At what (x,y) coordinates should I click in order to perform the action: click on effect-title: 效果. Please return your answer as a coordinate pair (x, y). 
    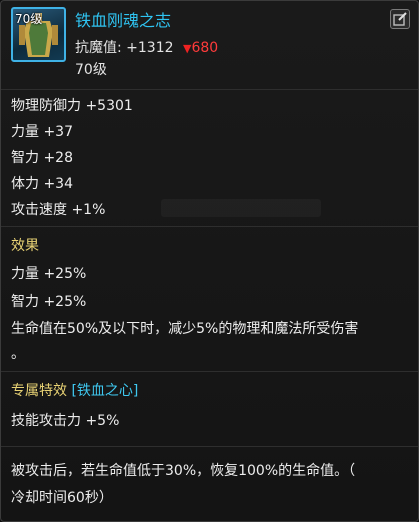
    Looking at the image, I should click on (25, 246).